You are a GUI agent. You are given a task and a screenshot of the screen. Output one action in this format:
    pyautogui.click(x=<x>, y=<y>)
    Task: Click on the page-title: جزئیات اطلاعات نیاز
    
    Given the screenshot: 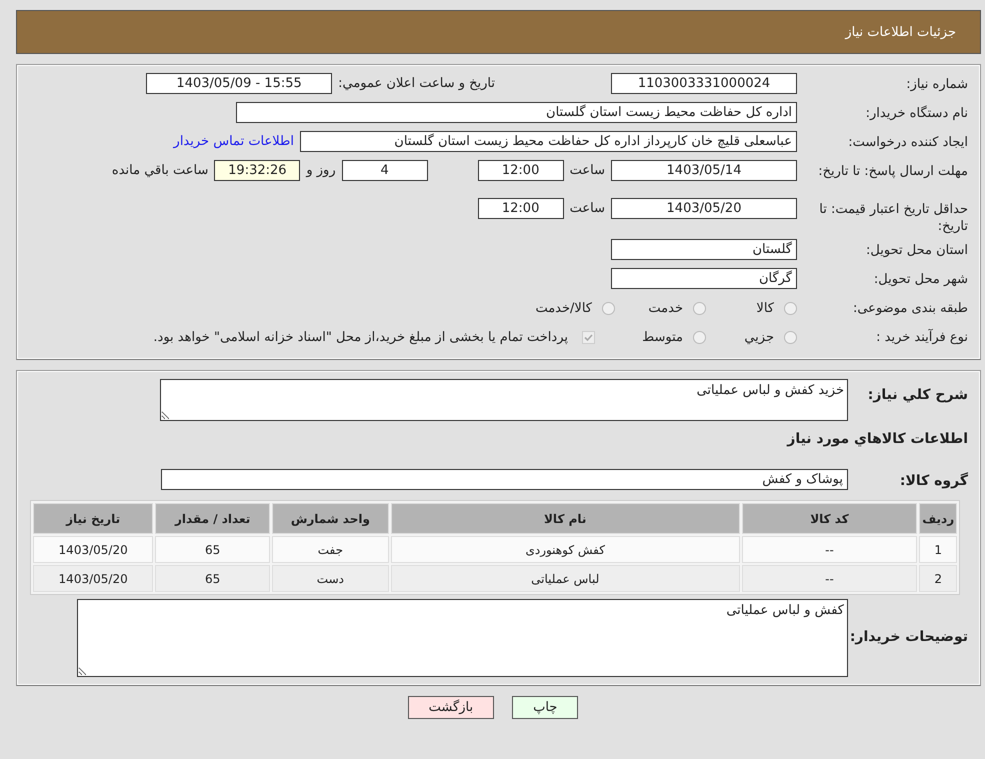 What is the action you would take?
    pyautogui.click(x=900, y=32)
    